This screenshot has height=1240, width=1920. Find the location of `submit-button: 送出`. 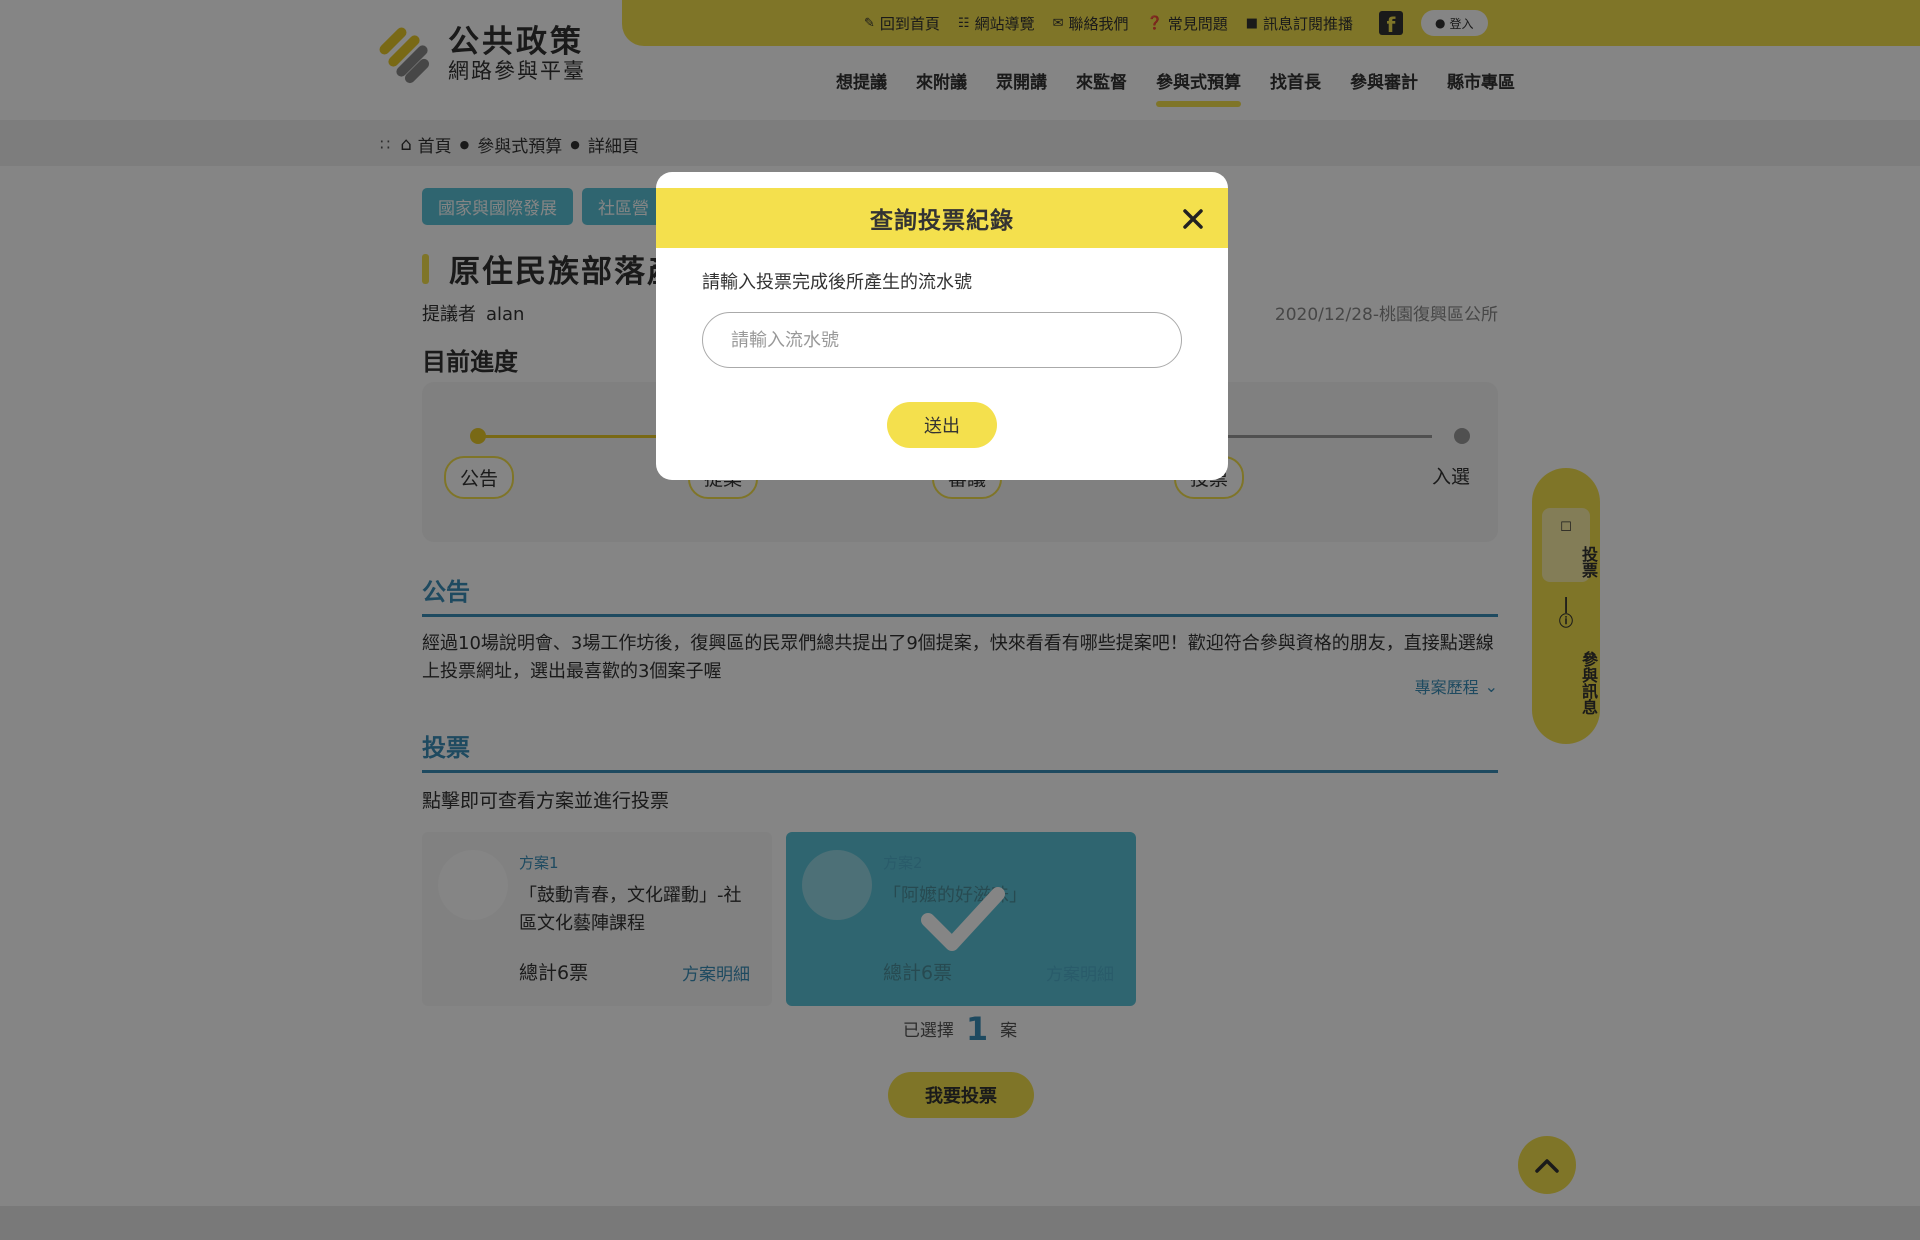

submit-button: 送出 is located at coordinates (942, 425).